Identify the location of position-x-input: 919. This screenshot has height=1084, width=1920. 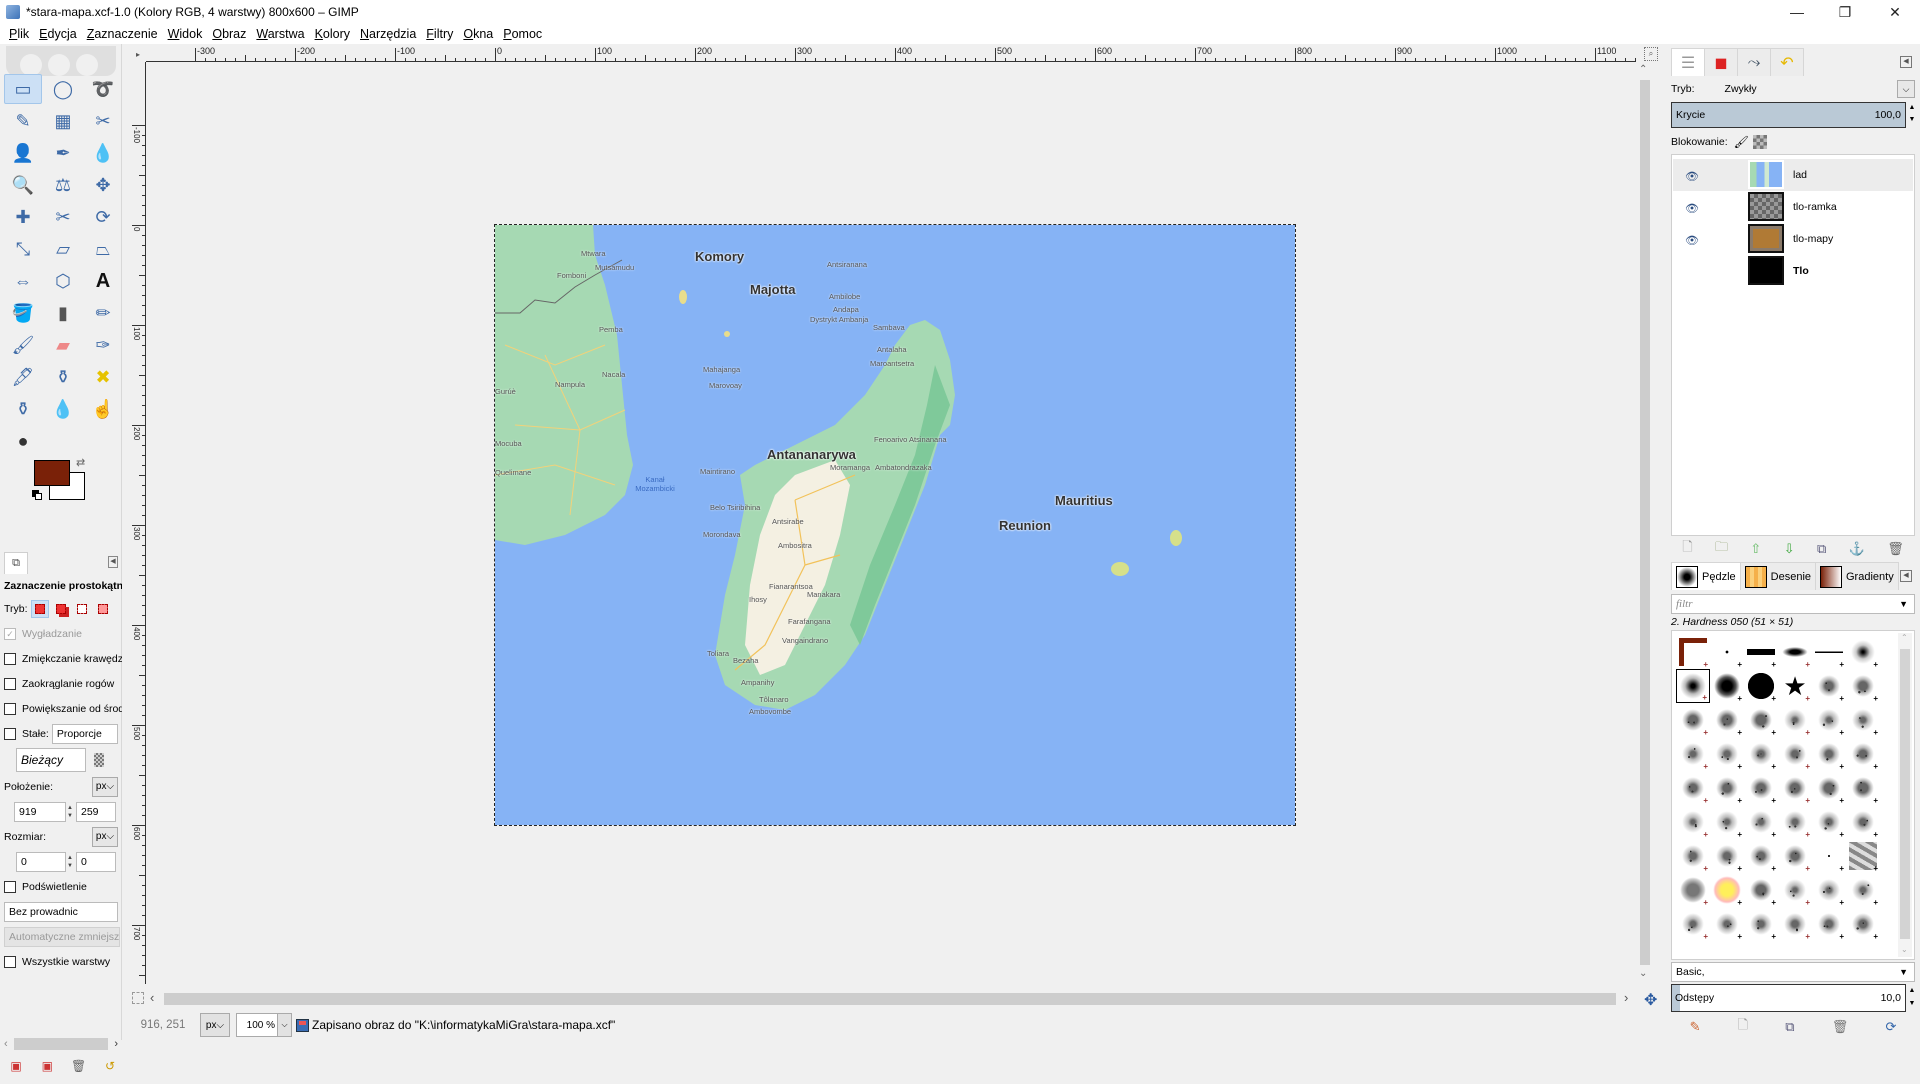
(40, 811).